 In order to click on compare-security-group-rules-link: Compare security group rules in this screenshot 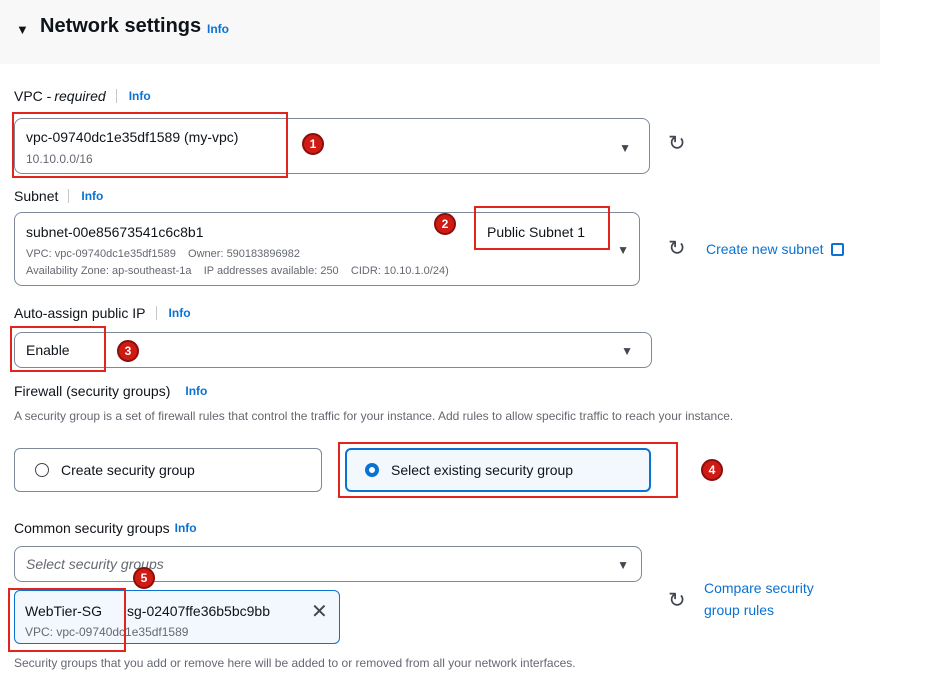, I will do `click(759, 599)`.